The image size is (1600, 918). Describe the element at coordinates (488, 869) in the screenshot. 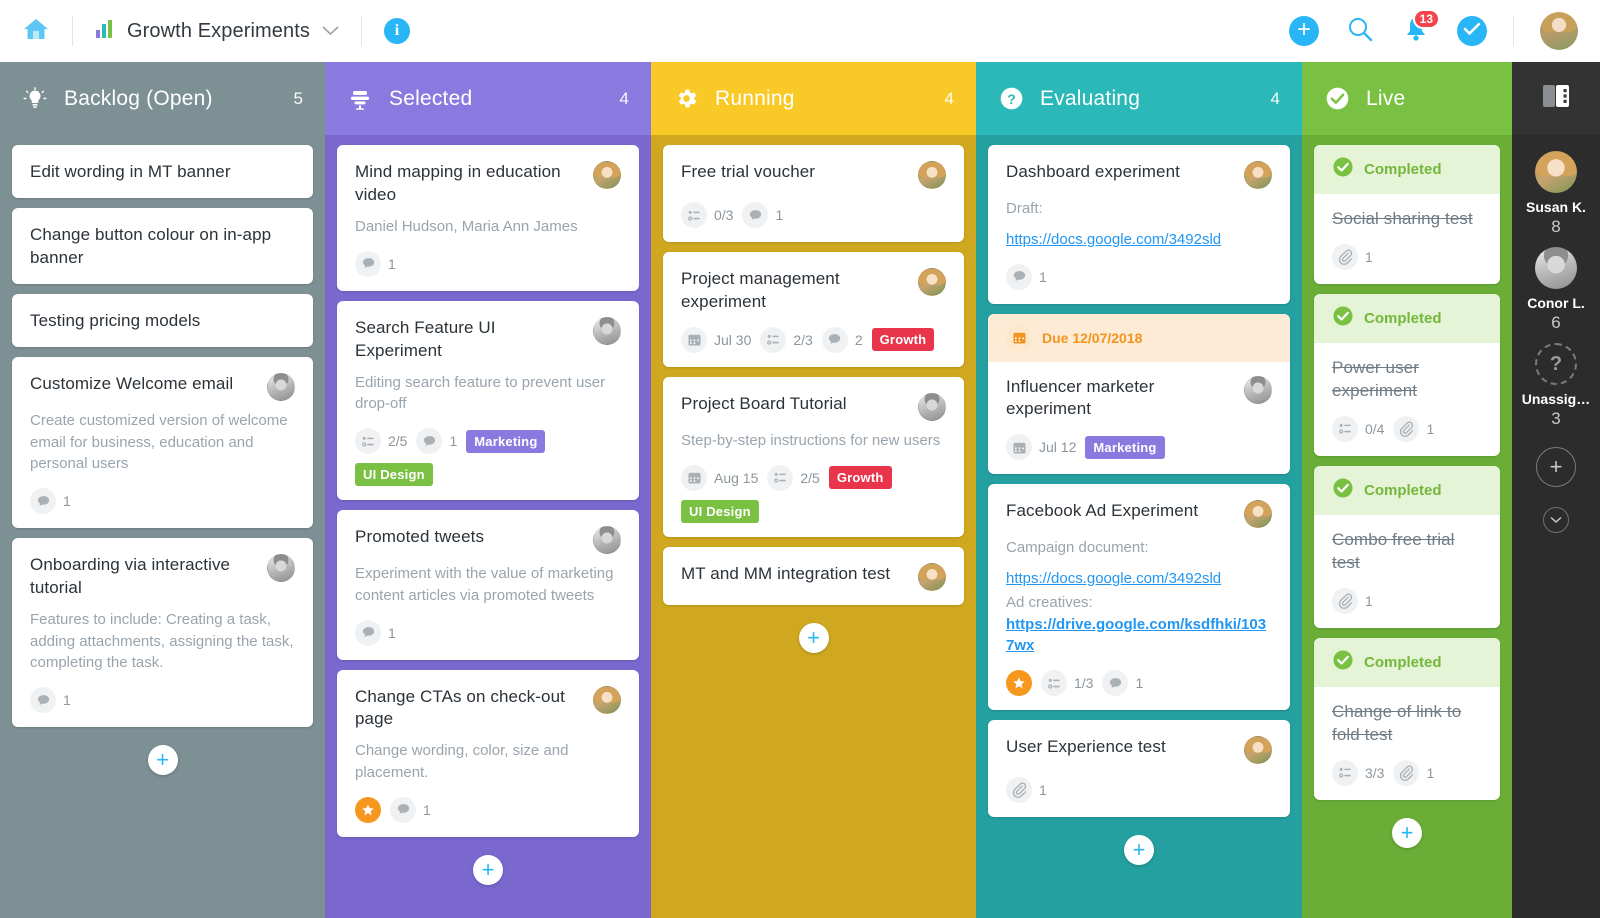

I see `add-card-button-selected: +` at that location.